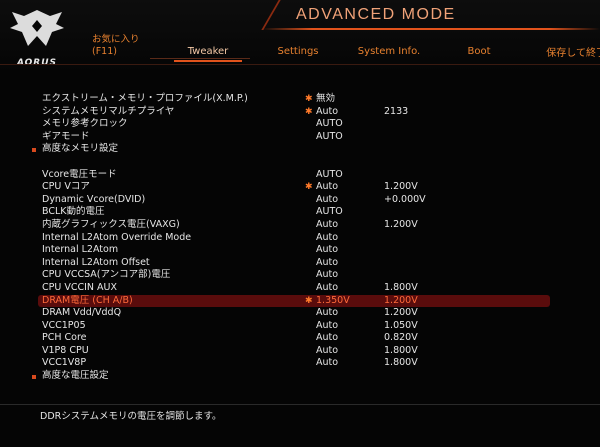 The width and height of the screenshot is (600, 447). I want to click on setting-row: PCH Core Auto 0.820V, so click(294, 338).